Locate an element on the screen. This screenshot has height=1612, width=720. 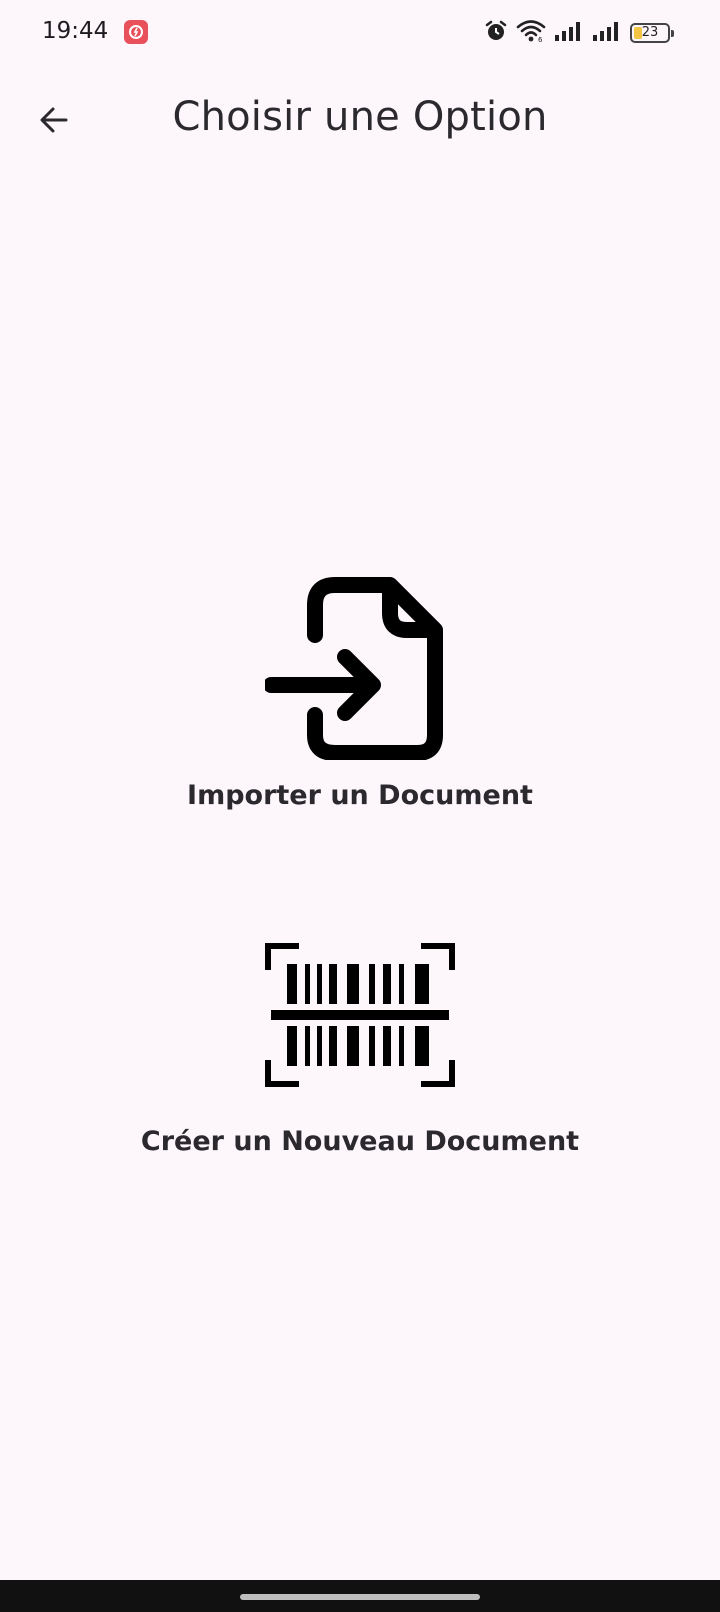
alarm-icon is located at coordinates (496, 33).